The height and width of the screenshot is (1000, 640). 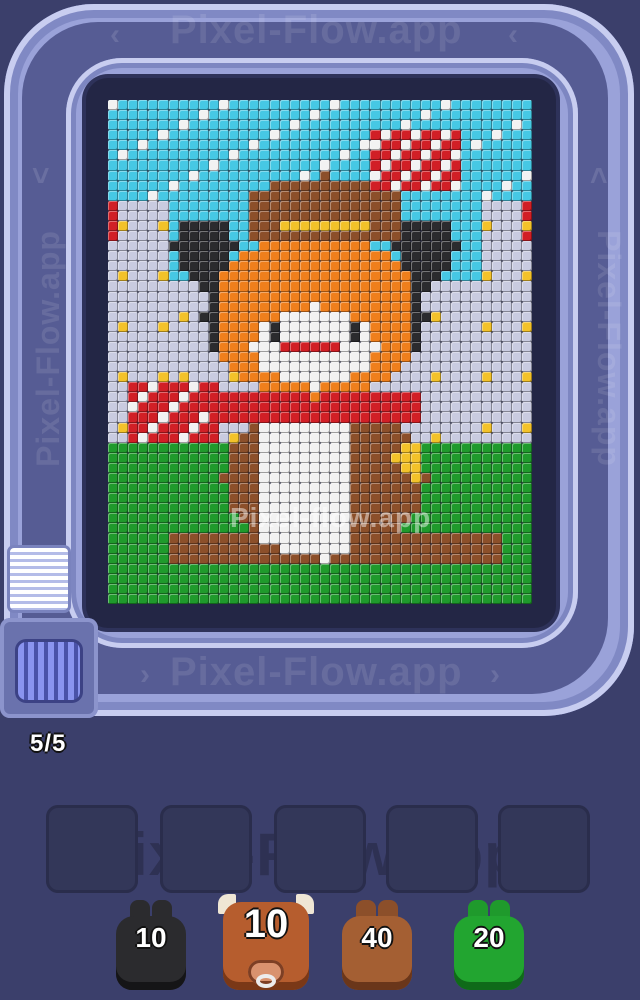 I want to click on shooter-bull-brown: 10, so click(x=266, y=940).